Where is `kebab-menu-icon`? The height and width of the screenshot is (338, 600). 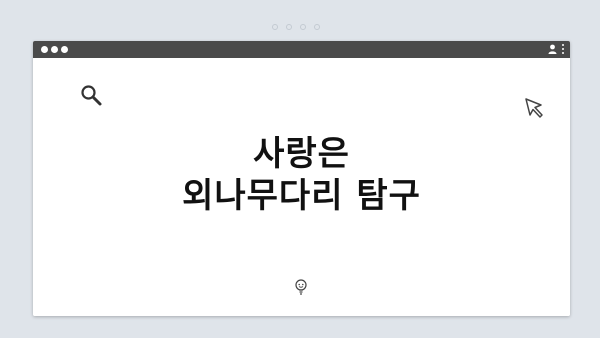 kebab-menu-icon is located at coordinates (562, 49).